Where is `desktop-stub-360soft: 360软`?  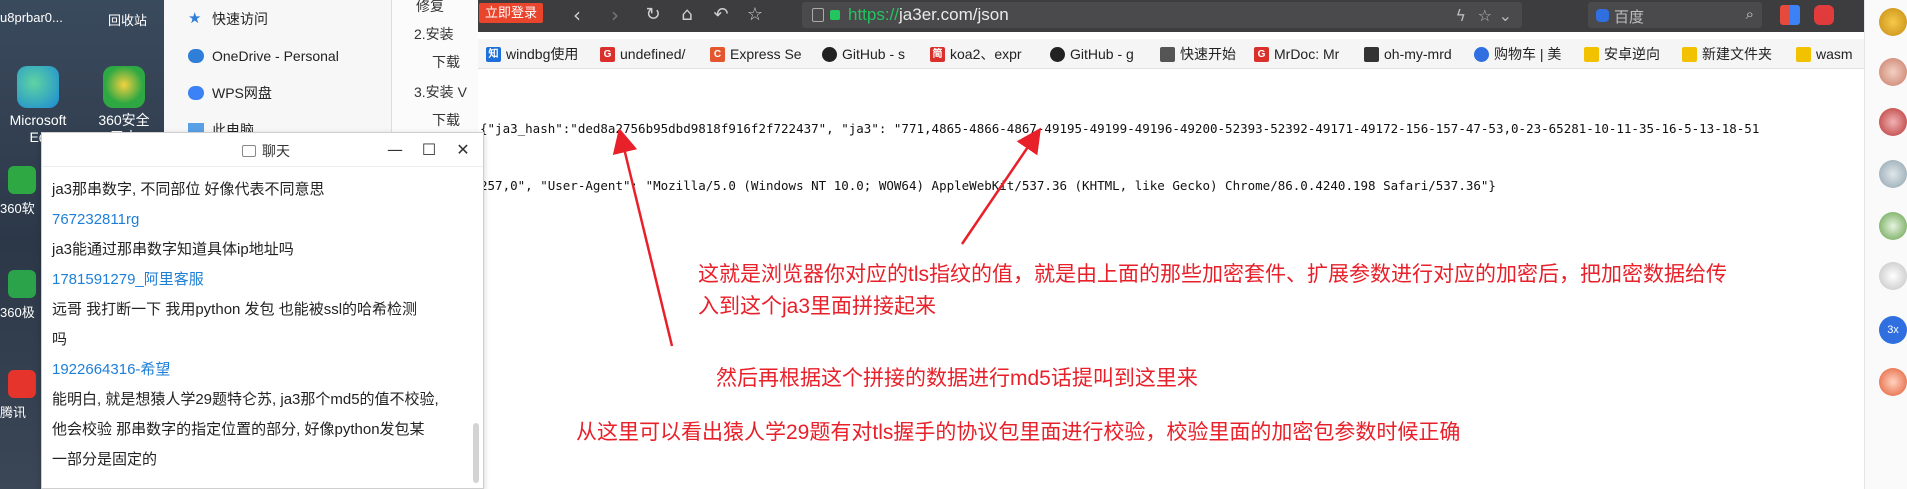
desktop-stub-360soft: 360软 is located at coordinates (22, 191).